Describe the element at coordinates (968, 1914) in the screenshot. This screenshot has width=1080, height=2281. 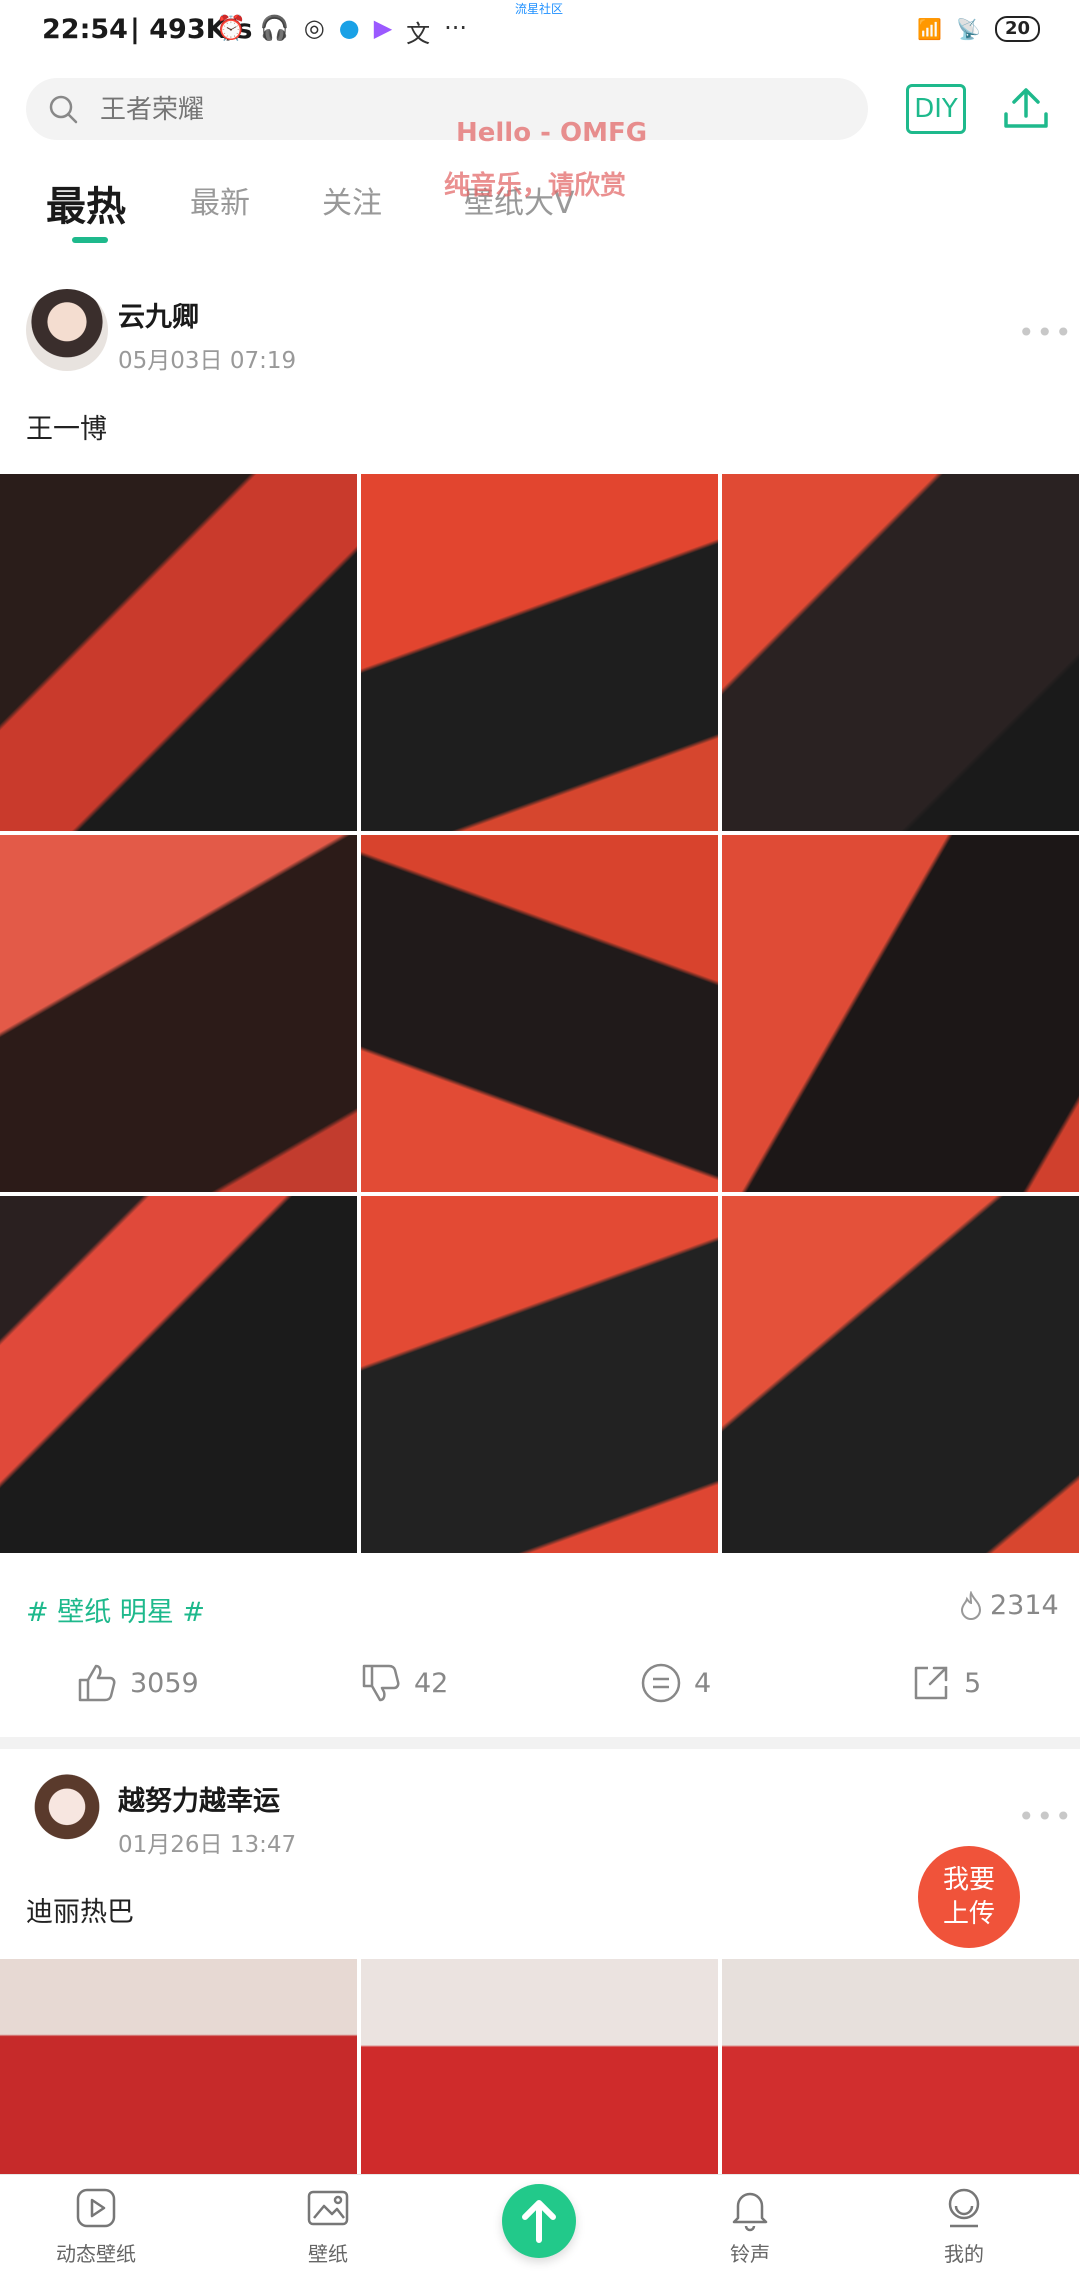
I see `fab-line2: 上传` at that location.